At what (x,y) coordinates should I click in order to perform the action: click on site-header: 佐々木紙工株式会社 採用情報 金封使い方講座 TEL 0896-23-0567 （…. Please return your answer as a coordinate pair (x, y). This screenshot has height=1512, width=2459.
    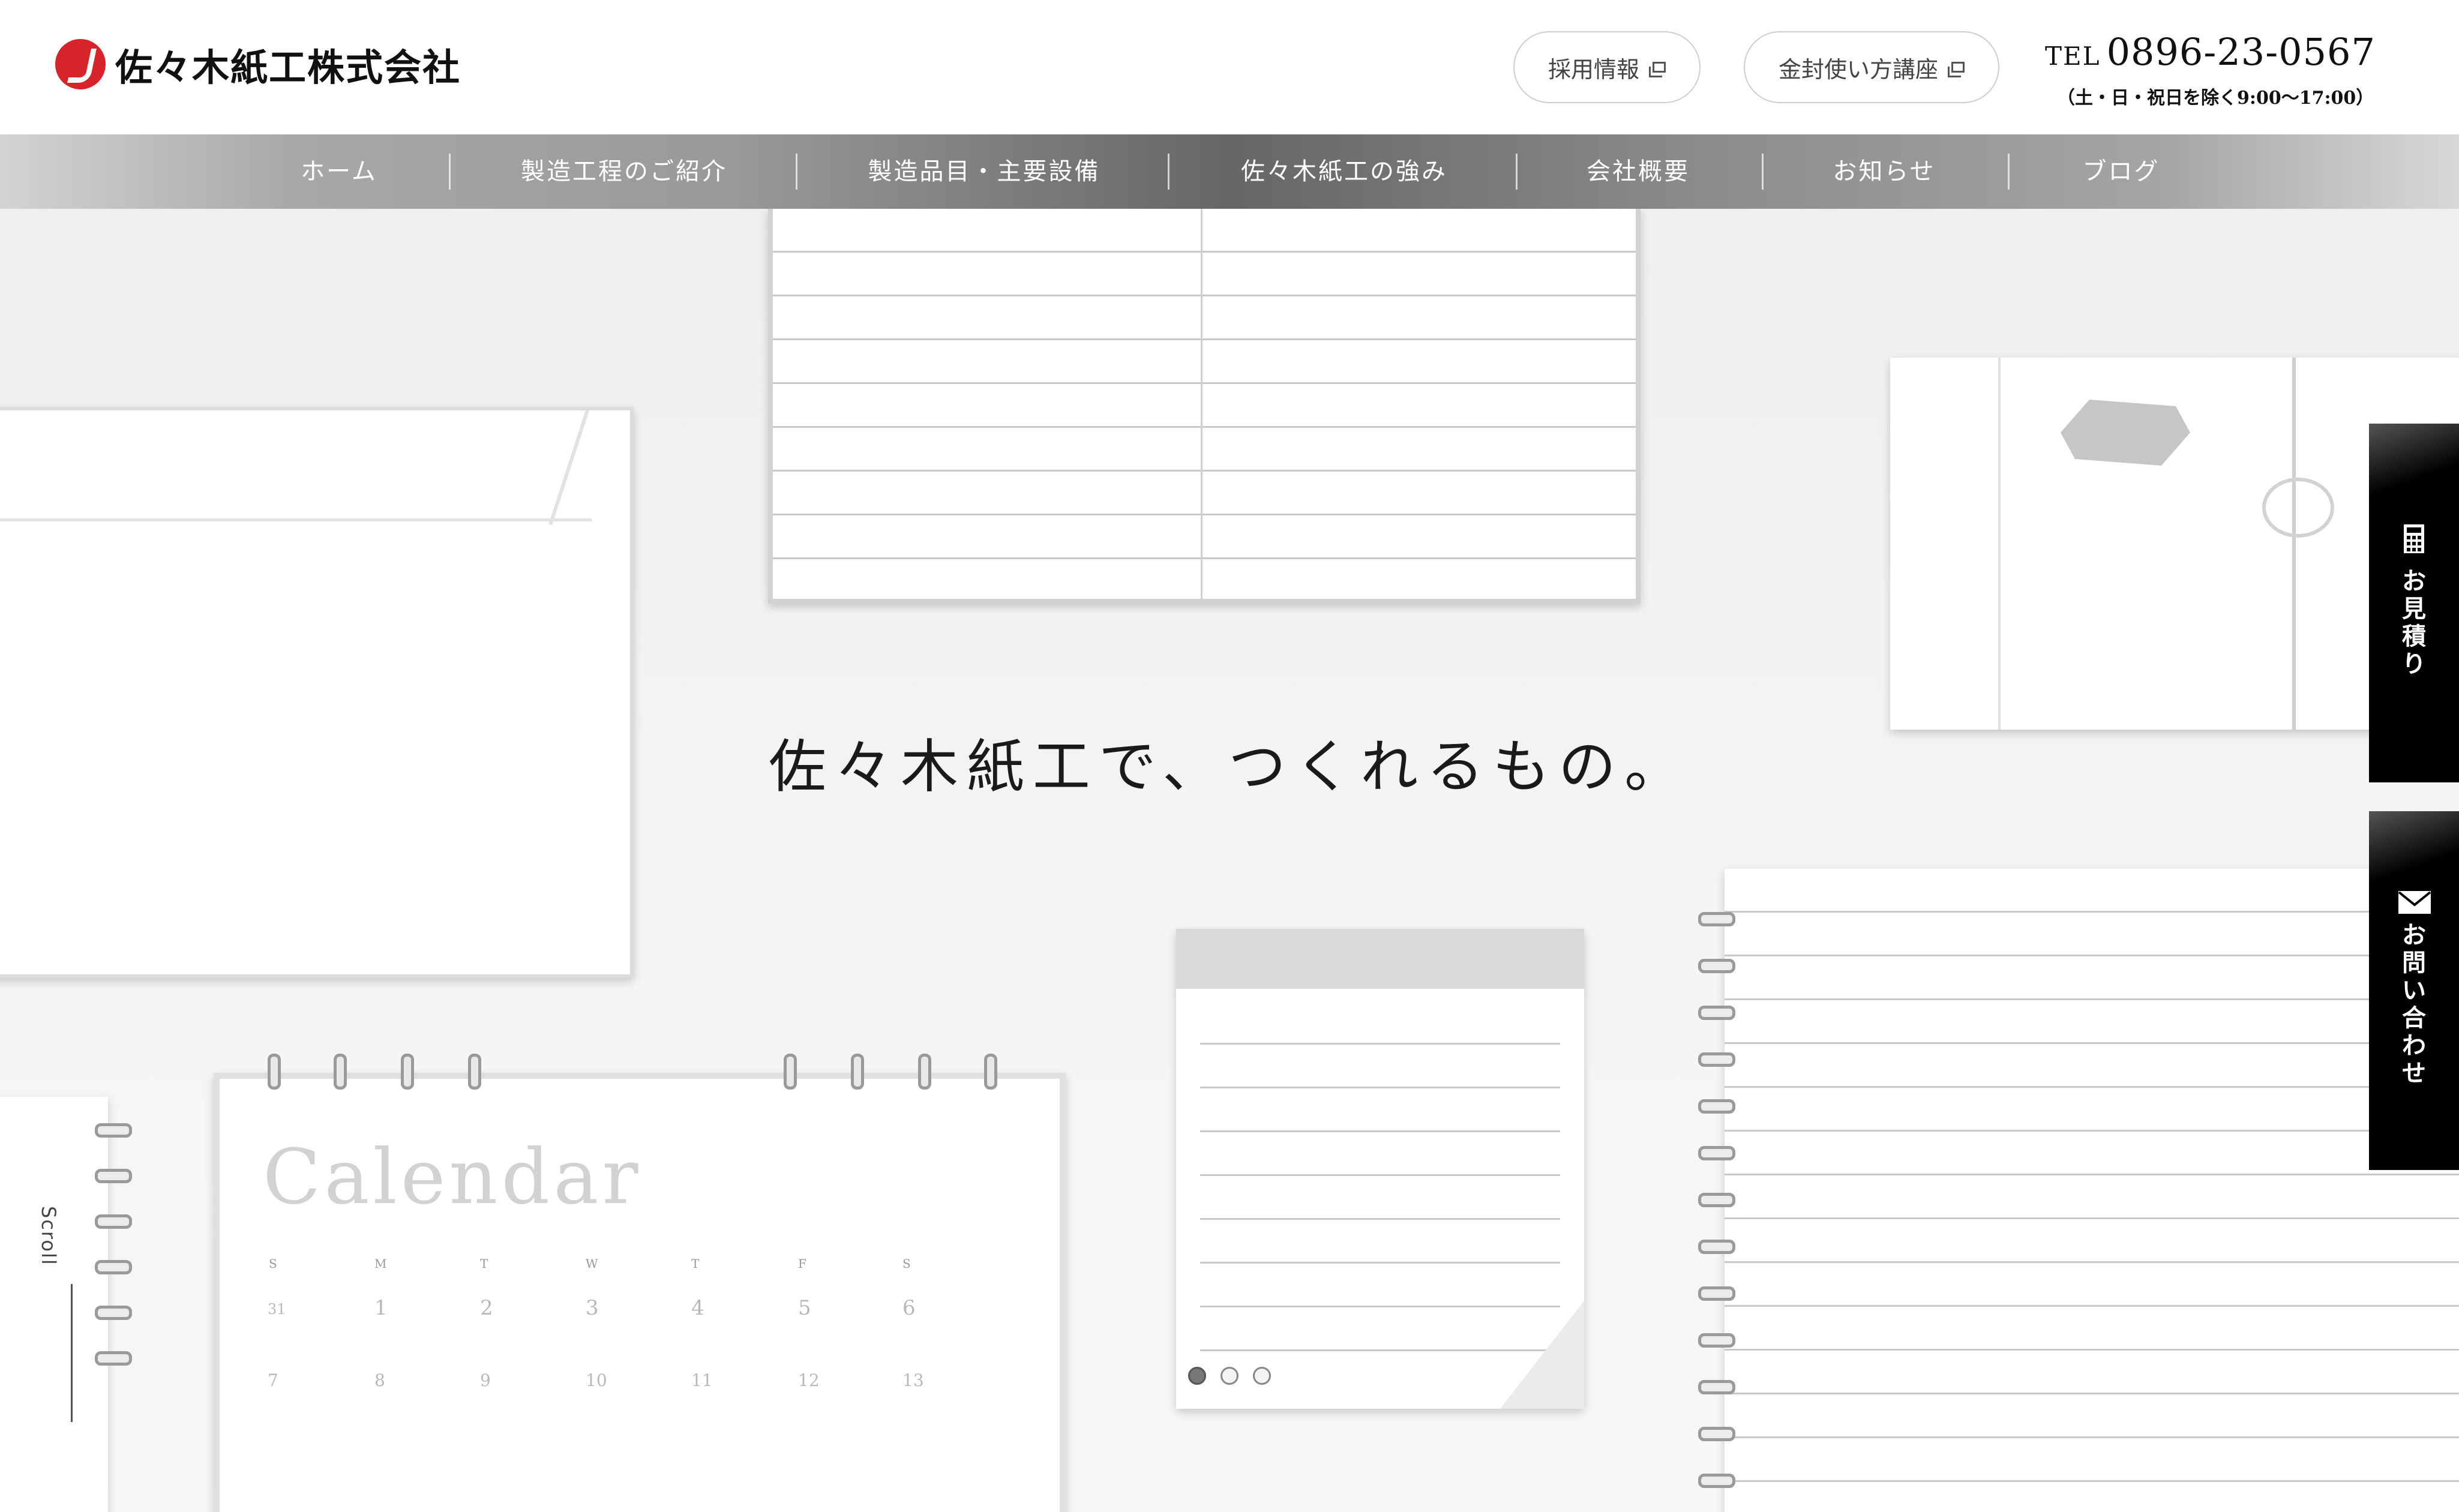
    Looking at the image, I should click on (1229, 67).